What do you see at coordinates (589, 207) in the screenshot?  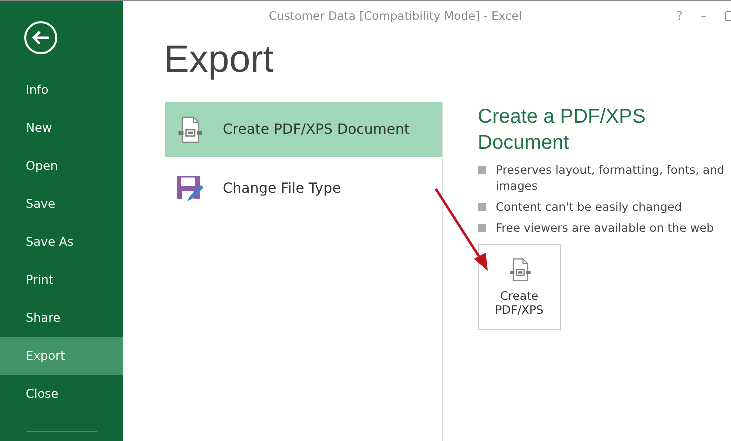 I see `bullet-text: Content can't be easily changed` at bounding box center [589, 207].